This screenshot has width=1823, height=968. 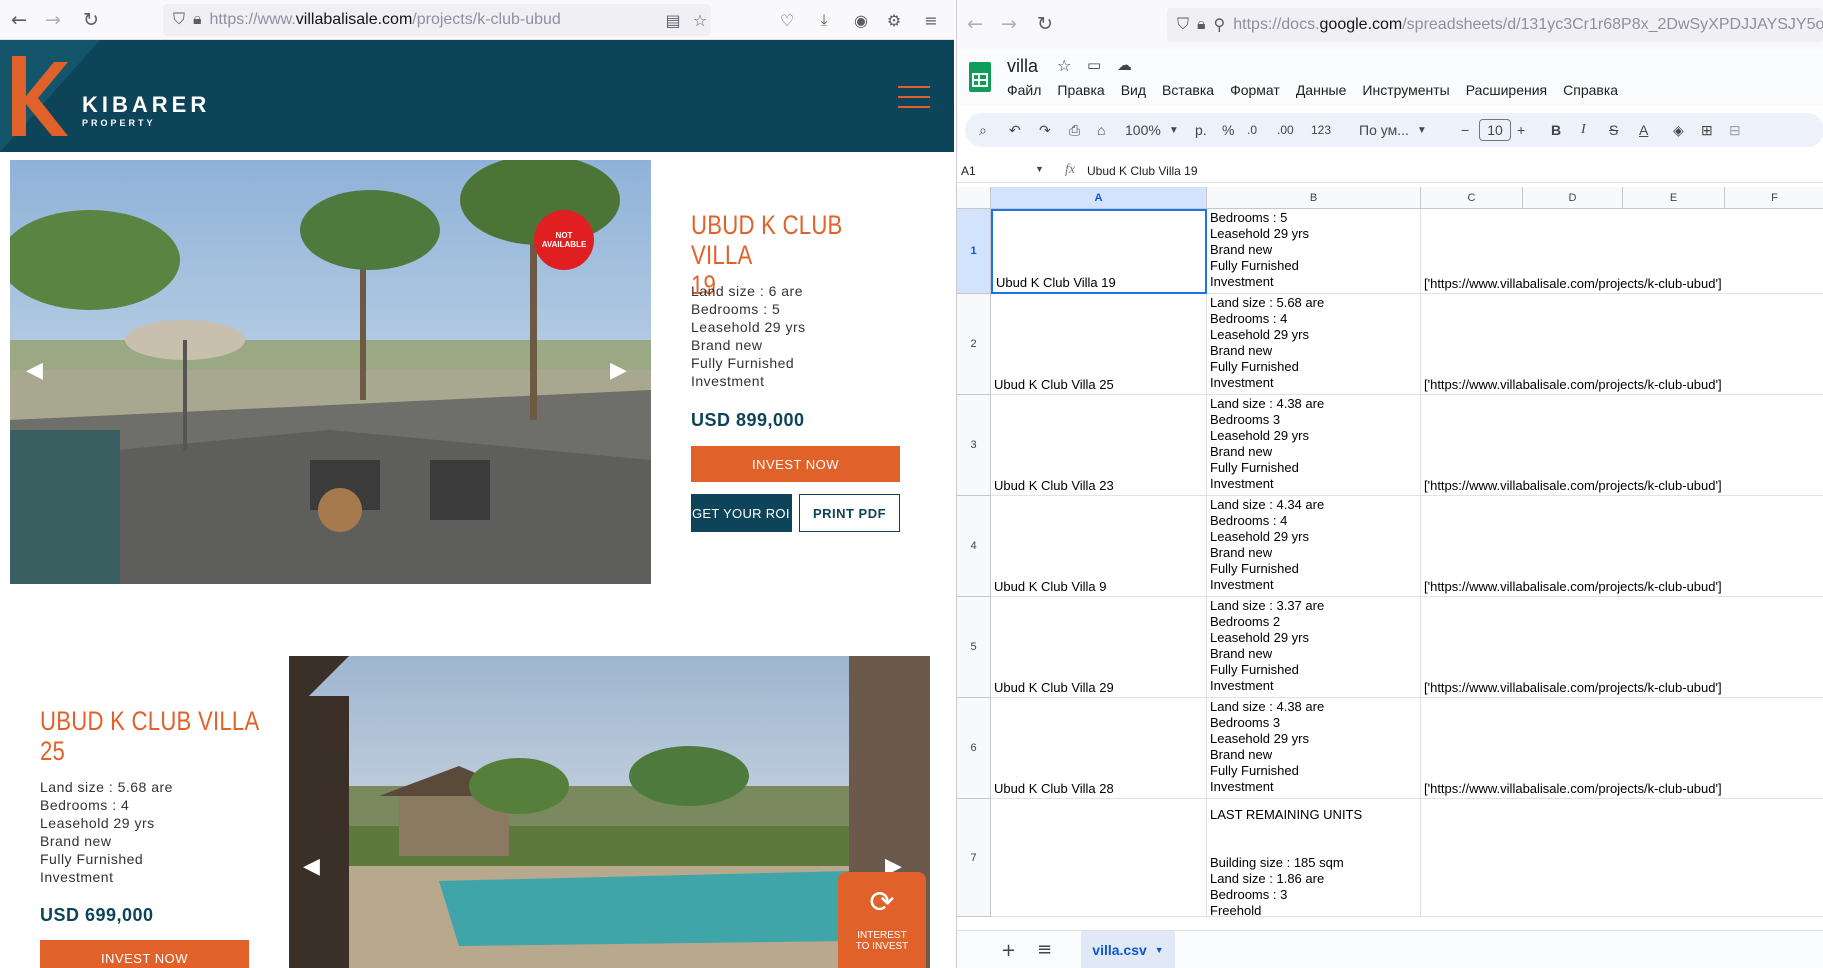 What do you see at coordinates (974, 198) in the screenshot?
I see `select-all-corner` at bounding box center [974, 198].